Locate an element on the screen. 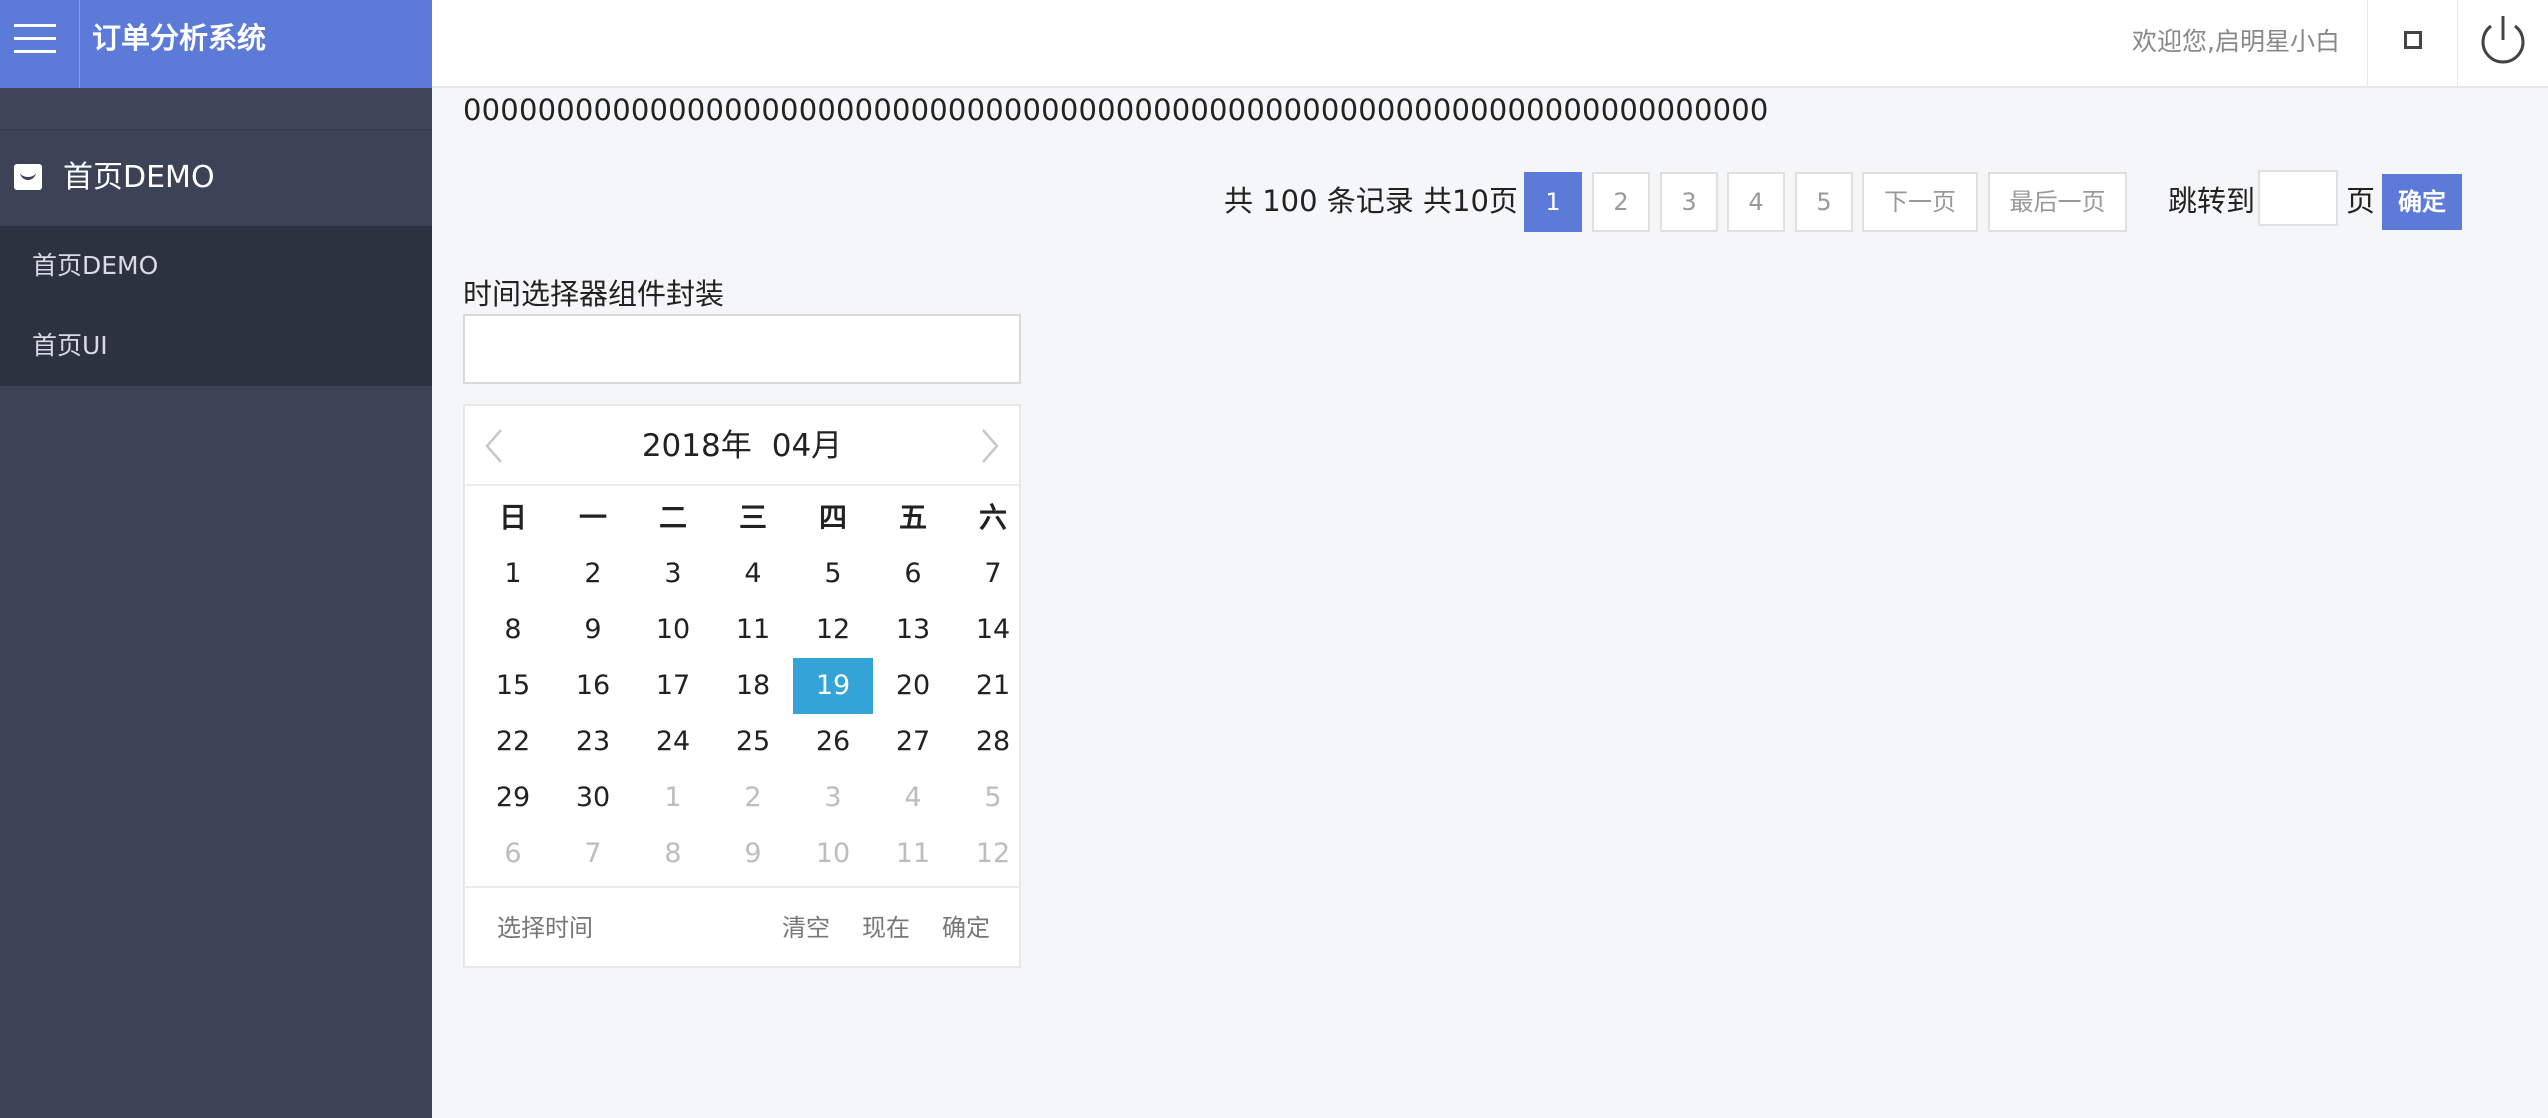 The height and width of the screenshot is (1118, 2548). calendar-day: 16 is located at coordinates (593, 686).